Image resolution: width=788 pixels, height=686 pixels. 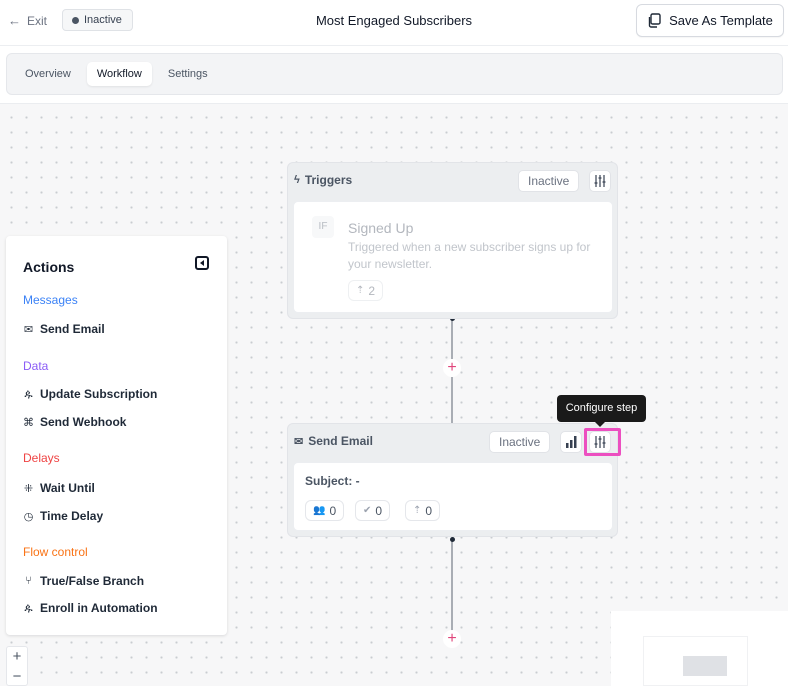 What do you see at coordinates (41, 458) in the screenshot?
I see `group-label-delays: Delays` at bounding box center [41, 458].